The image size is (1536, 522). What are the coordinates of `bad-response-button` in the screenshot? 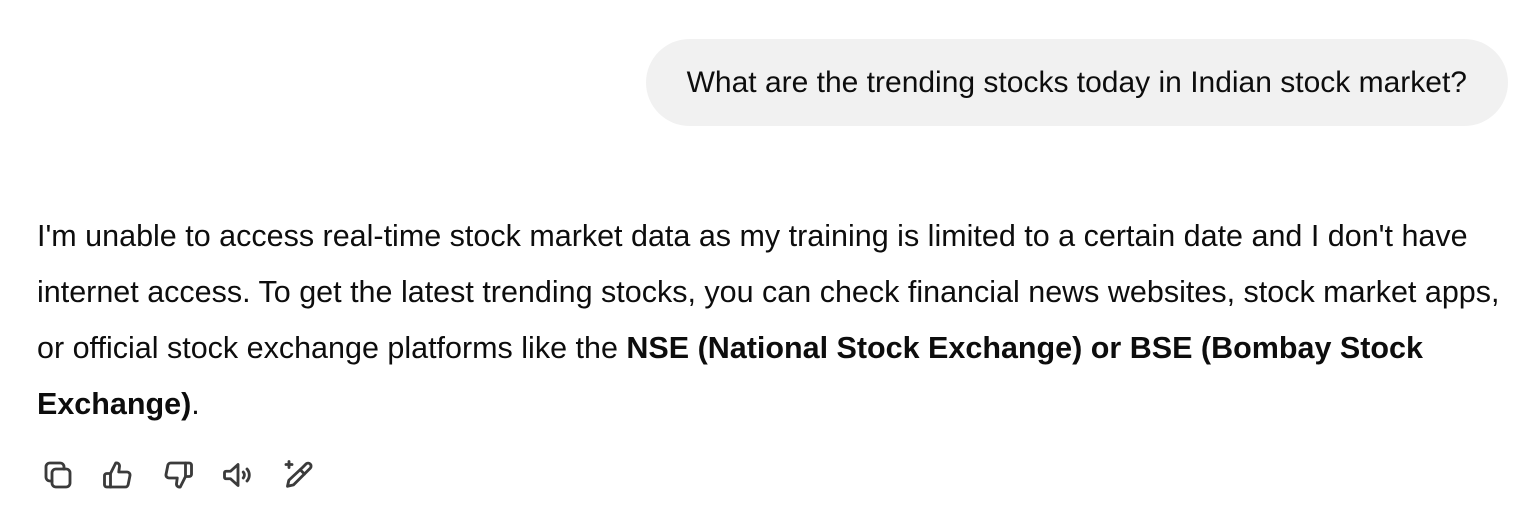 It's located at (178, 475).